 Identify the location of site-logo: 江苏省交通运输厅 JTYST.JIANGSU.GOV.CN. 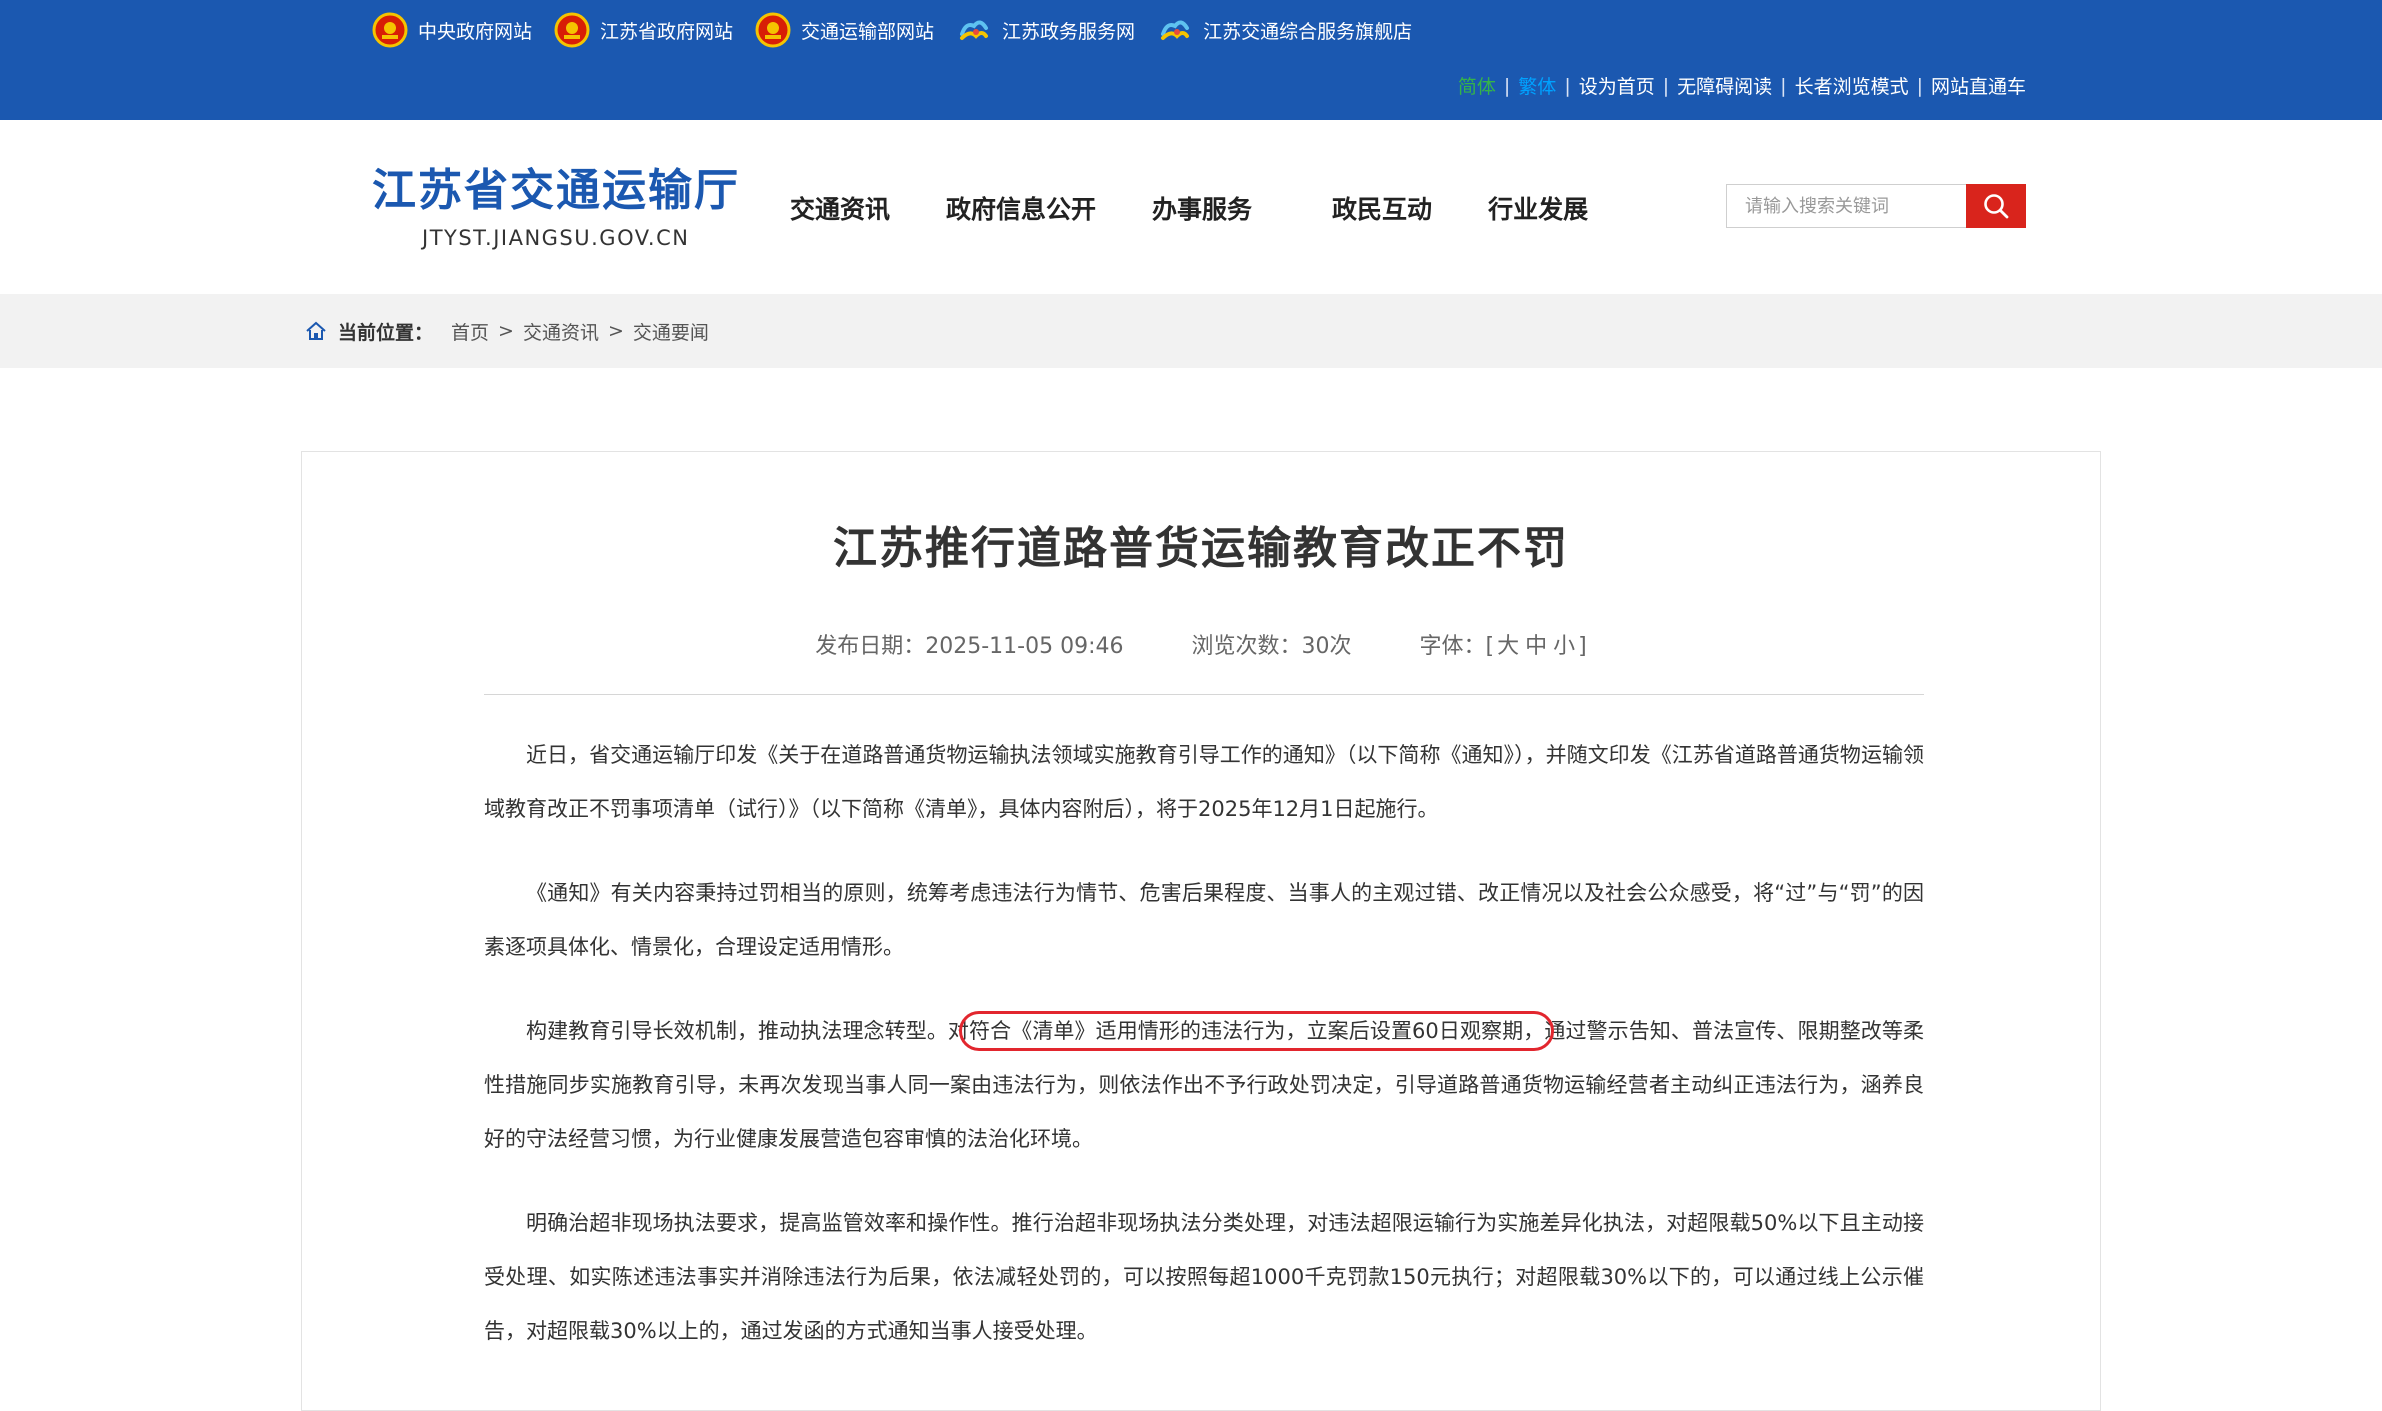
(556, 208).